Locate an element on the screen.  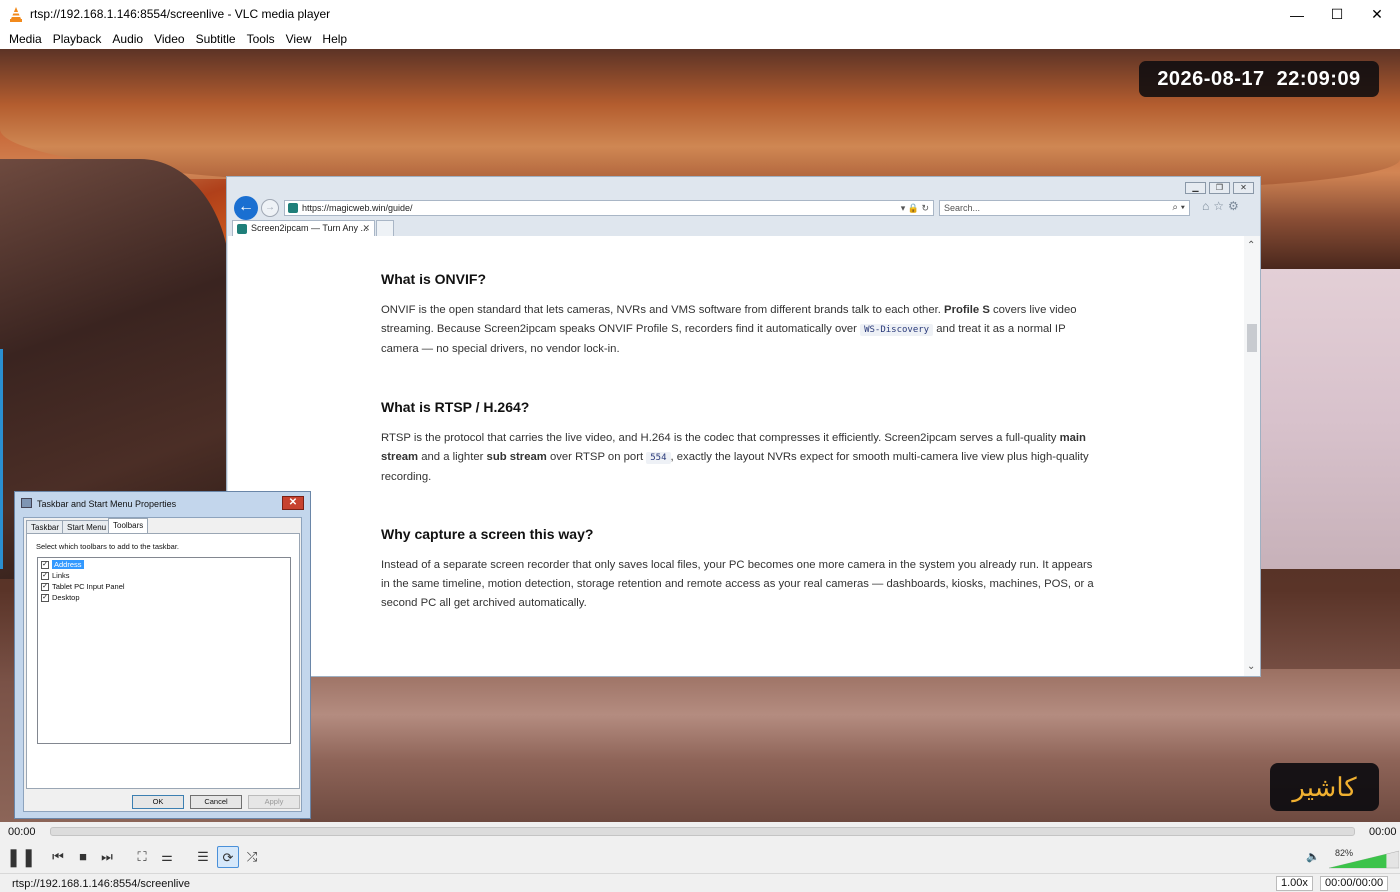
menu-view: View is located at coordinates (299, 39).